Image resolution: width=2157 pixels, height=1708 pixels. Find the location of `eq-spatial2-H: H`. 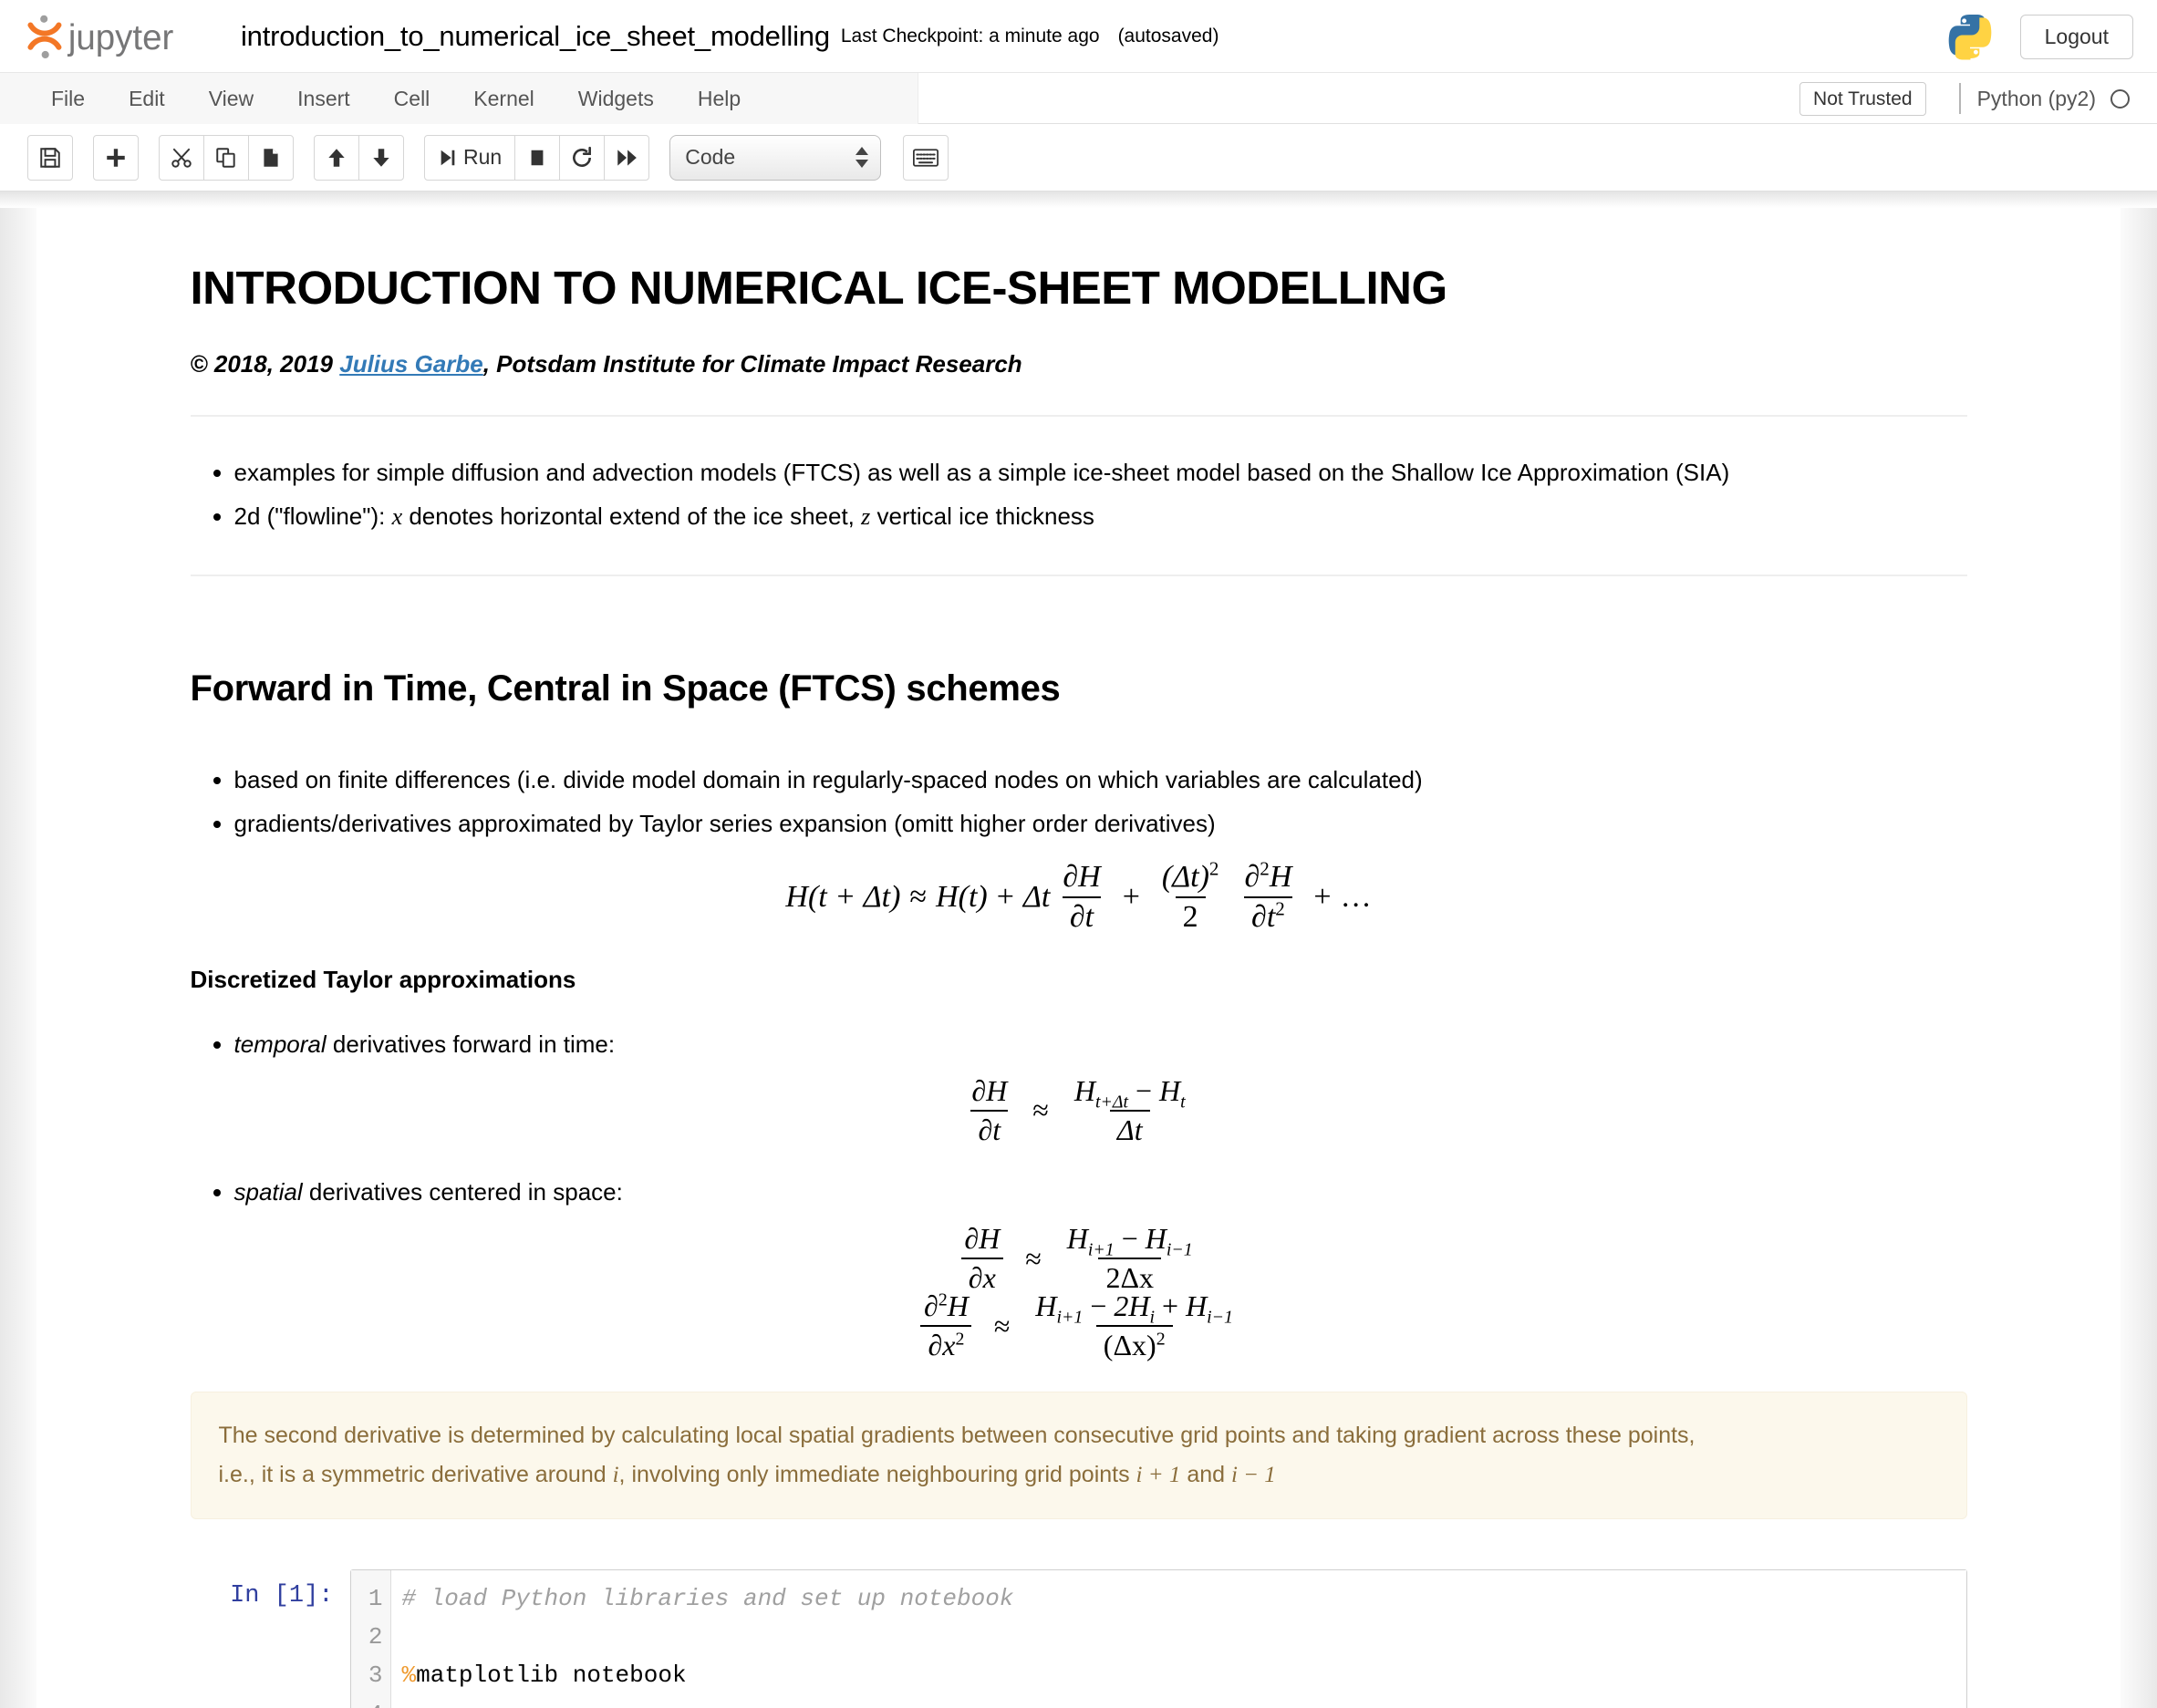

eq-spatial2-H: H is located at coordinates (958, 1306).